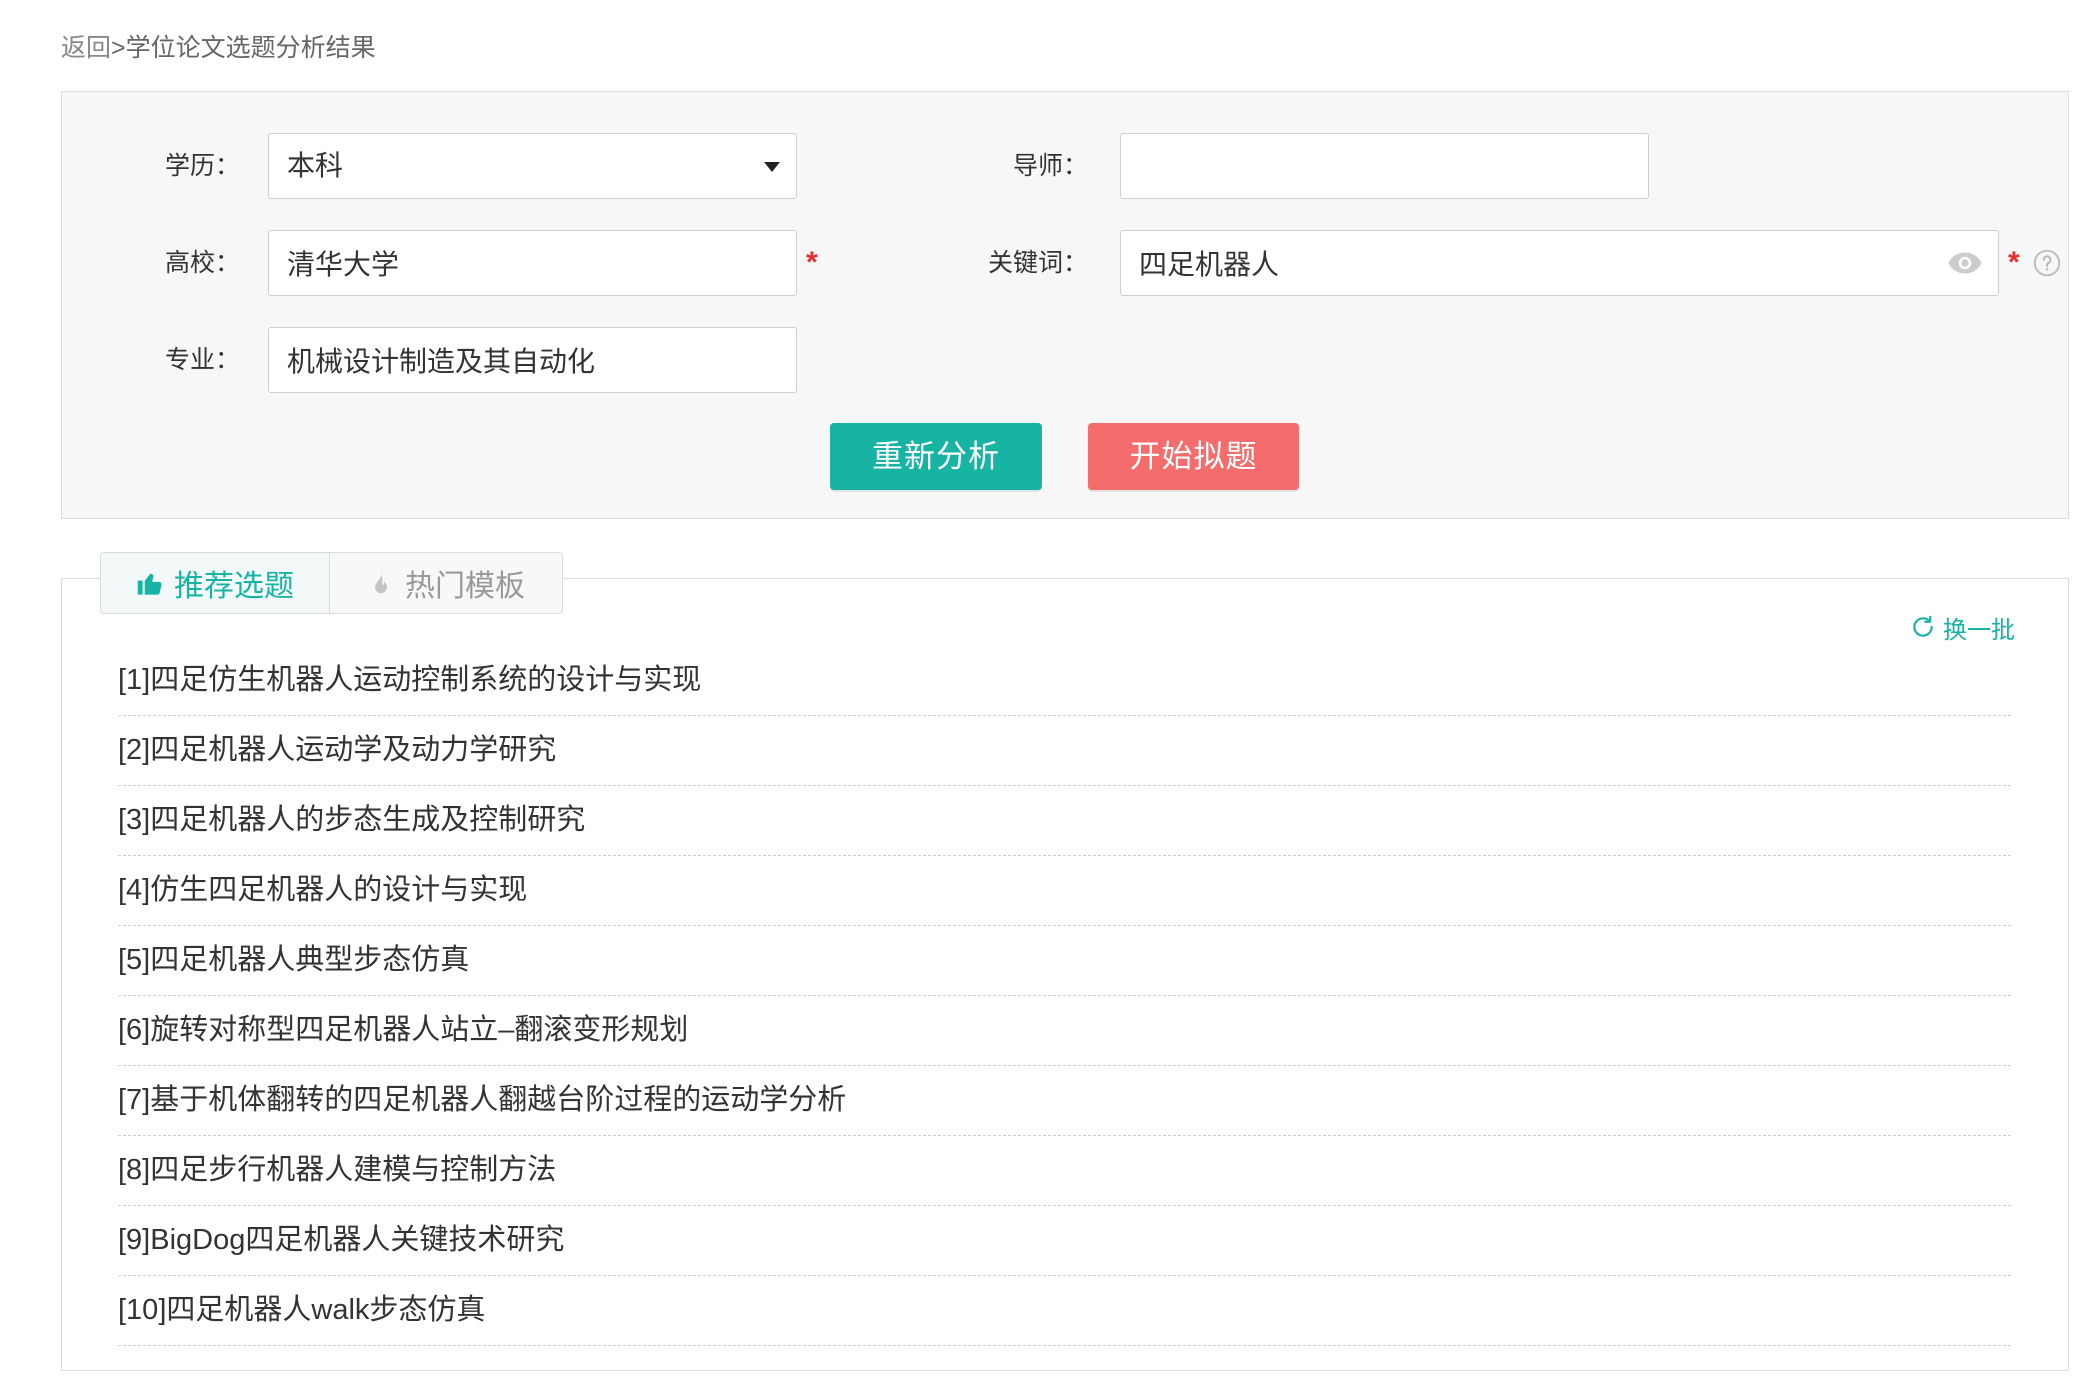  I want to click on breadcrumb-back-link: 返回, so click(86, 48).